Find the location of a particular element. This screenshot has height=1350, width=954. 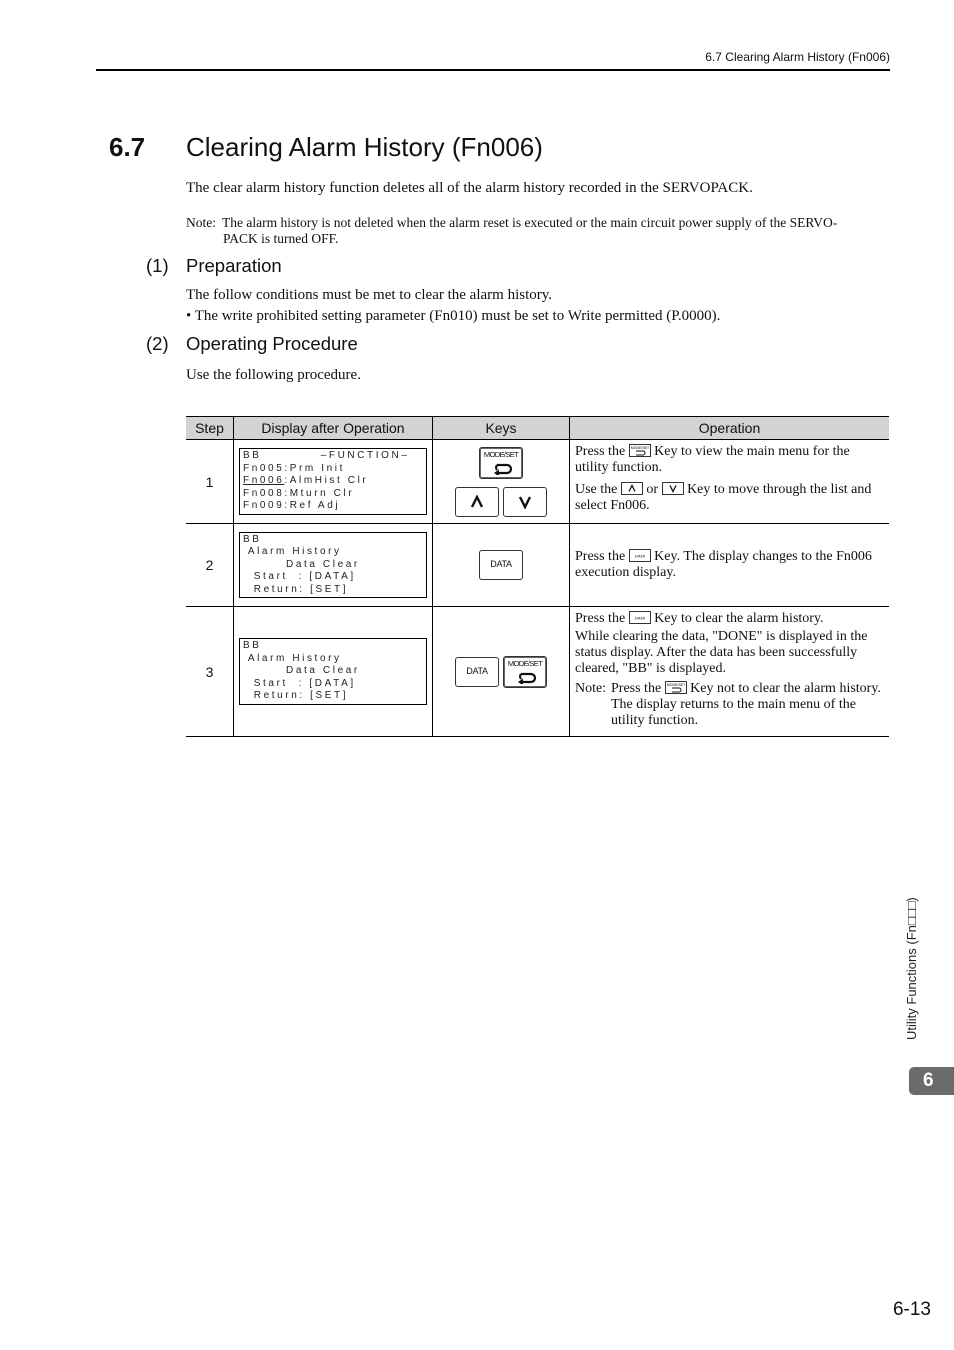

preparation-title: Preparation is located at coordinates (234, 265).